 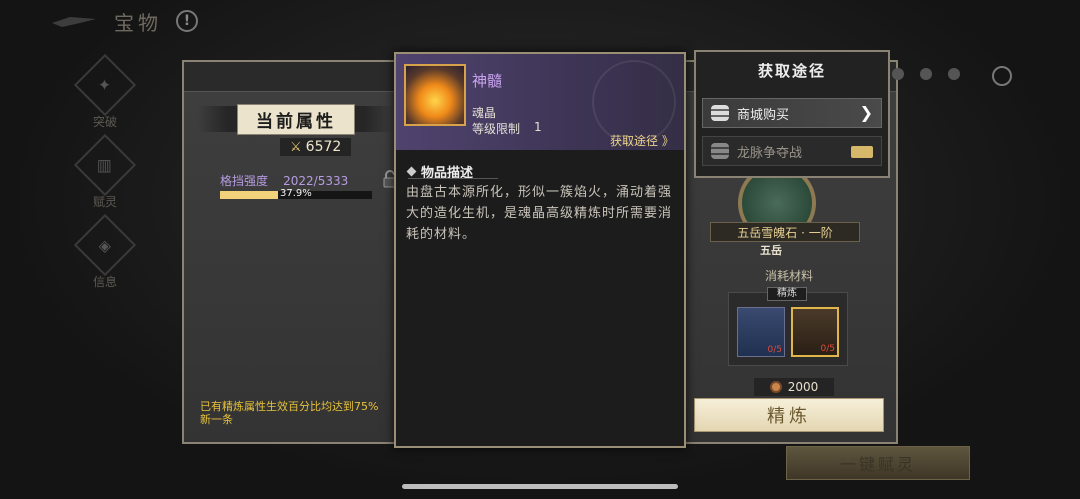 What do you see at coordinates (642, 140) in the screenshot?
I see `get-source-link: 获取途径 》` at bounding box center [642, 140].